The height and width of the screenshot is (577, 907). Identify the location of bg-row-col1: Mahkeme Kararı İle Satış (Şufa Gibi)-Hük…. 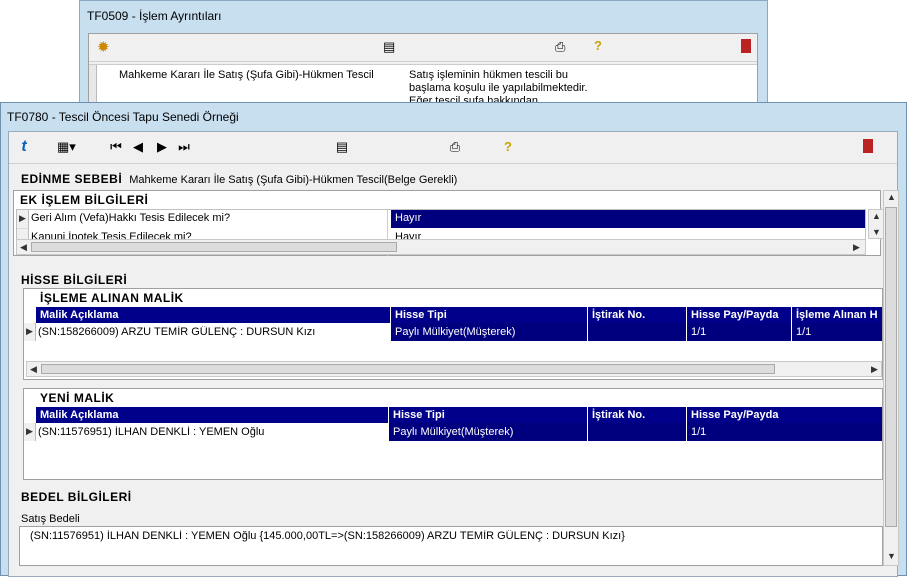
(246, 75).